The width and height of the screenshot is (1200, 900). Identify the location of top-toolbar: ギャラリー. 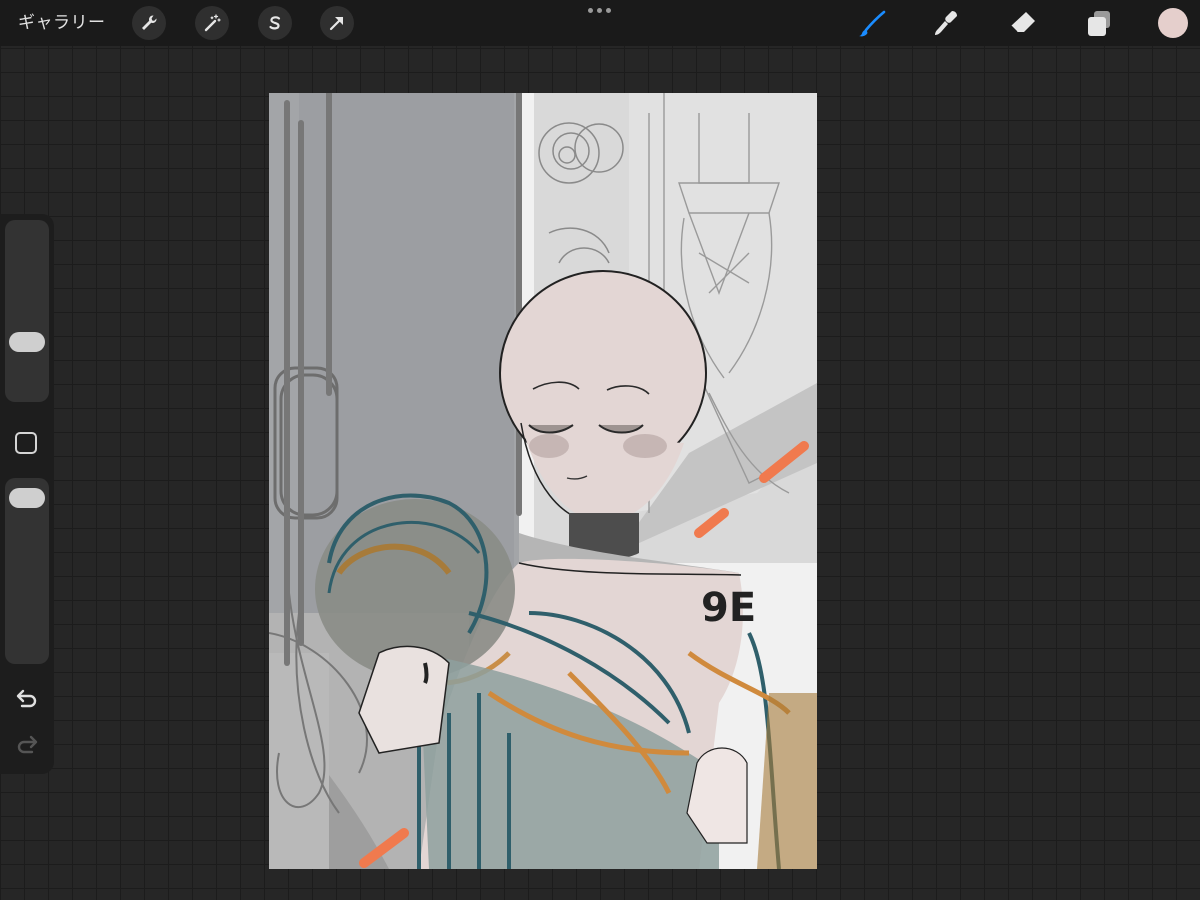
(600, 23).